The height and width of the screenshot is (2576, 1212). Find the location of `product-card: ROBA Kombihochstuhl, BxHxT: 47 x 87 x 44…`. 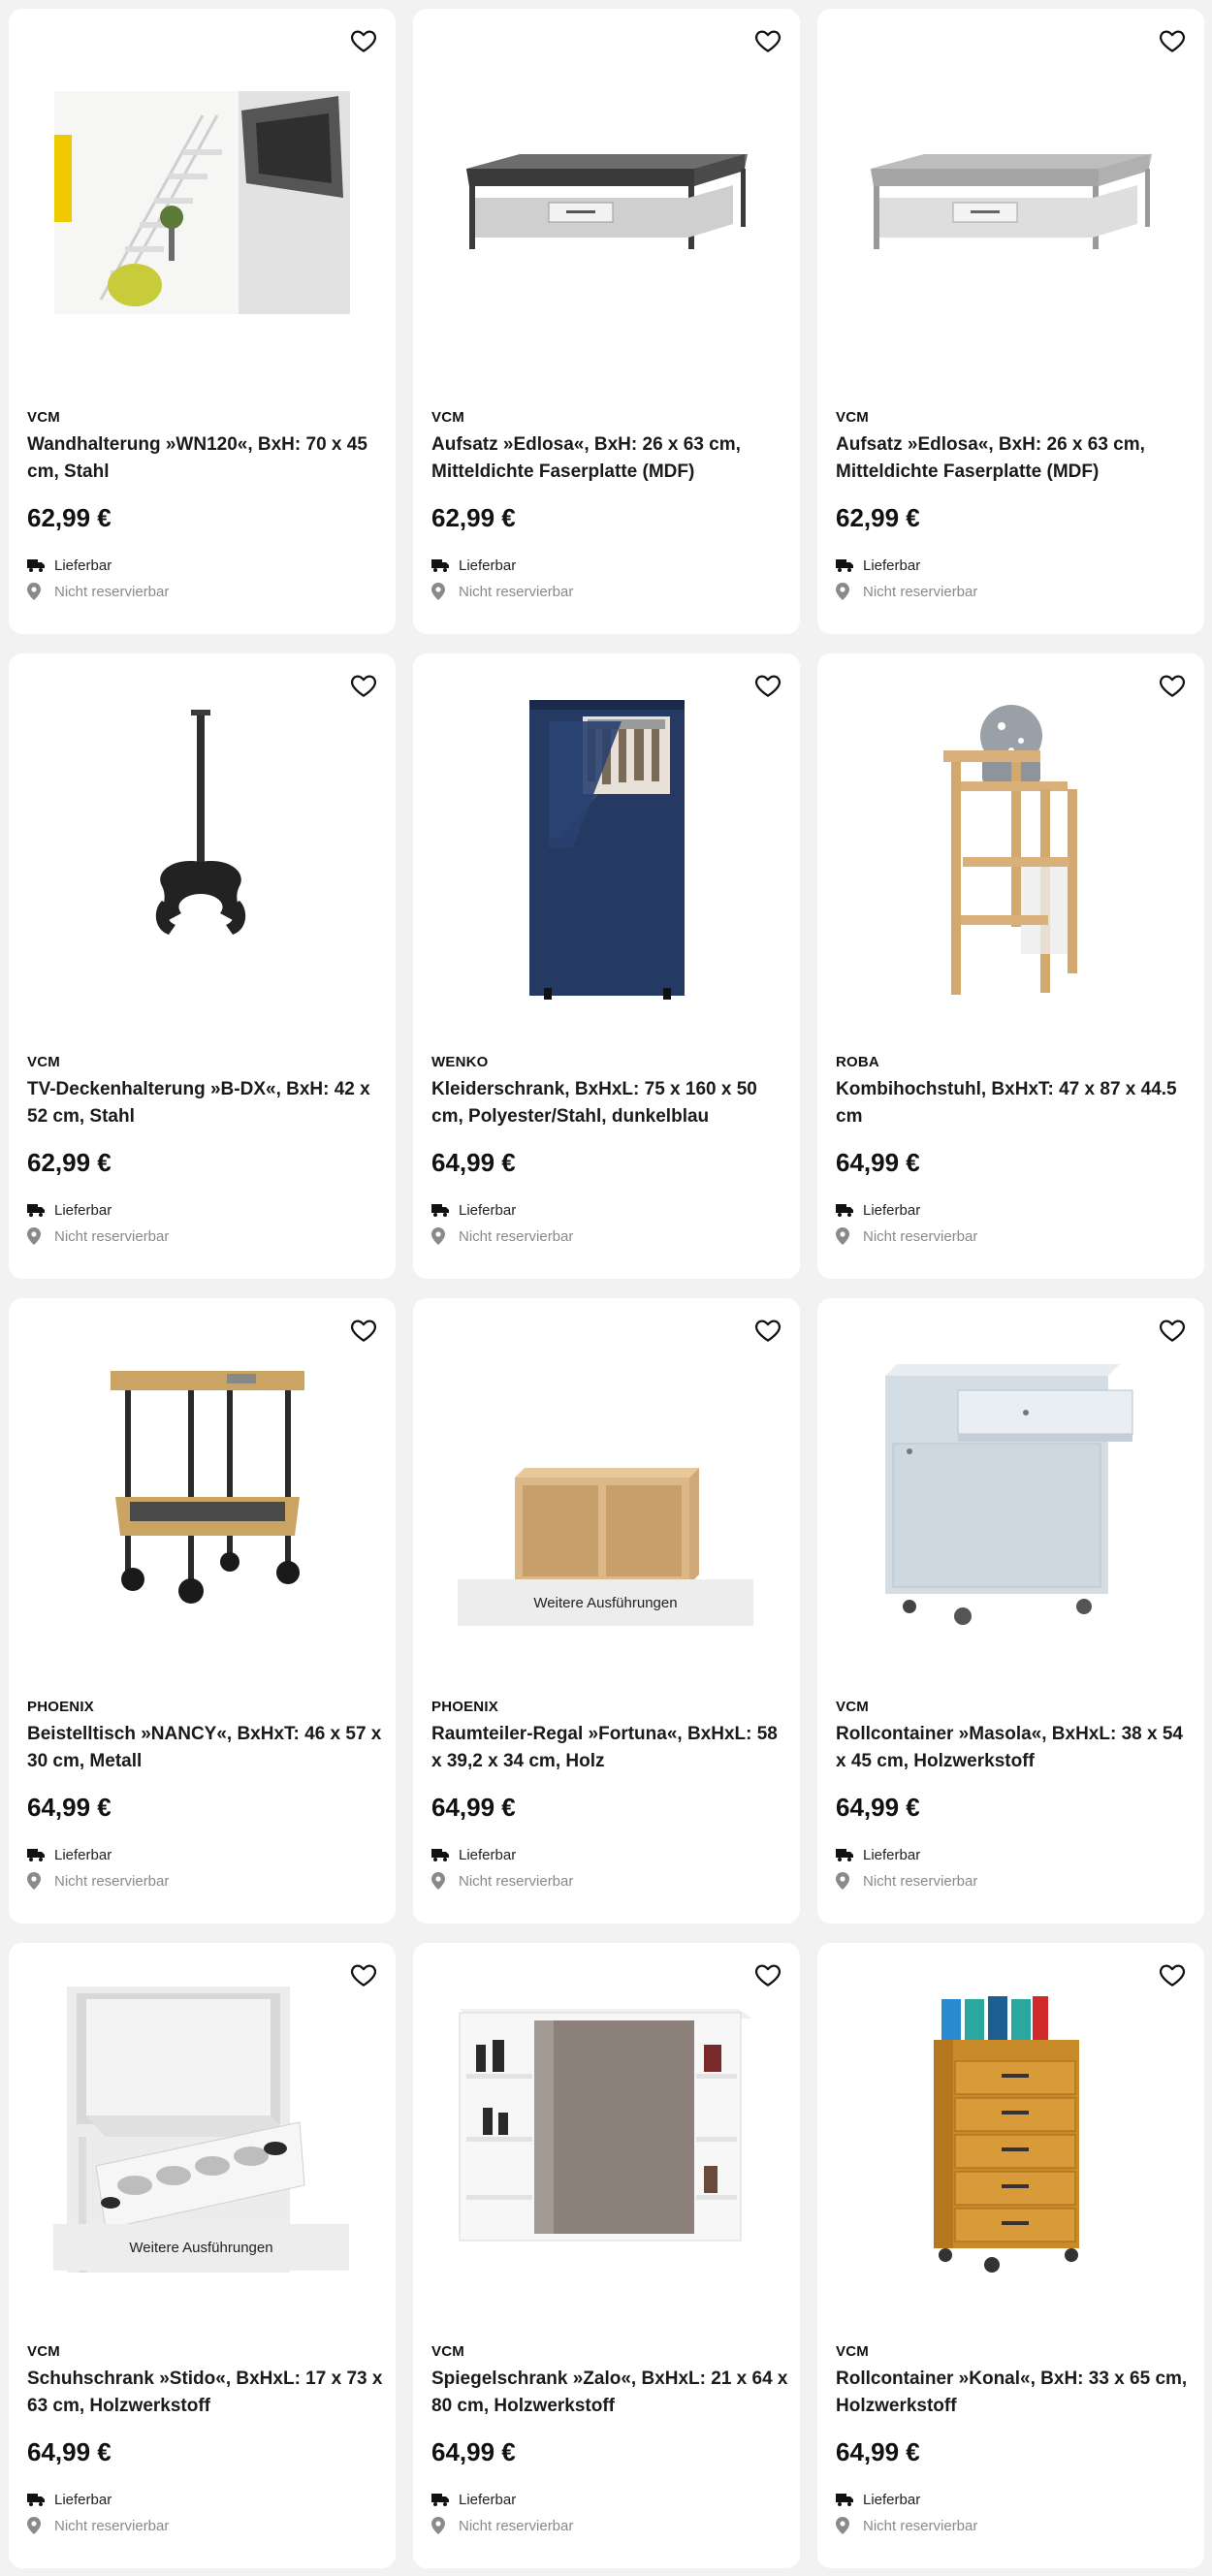

product-card: ROBA Kombihochstuhl, BxHxT: 47 x 87 x 44… is located at coordinates (1011, 966).